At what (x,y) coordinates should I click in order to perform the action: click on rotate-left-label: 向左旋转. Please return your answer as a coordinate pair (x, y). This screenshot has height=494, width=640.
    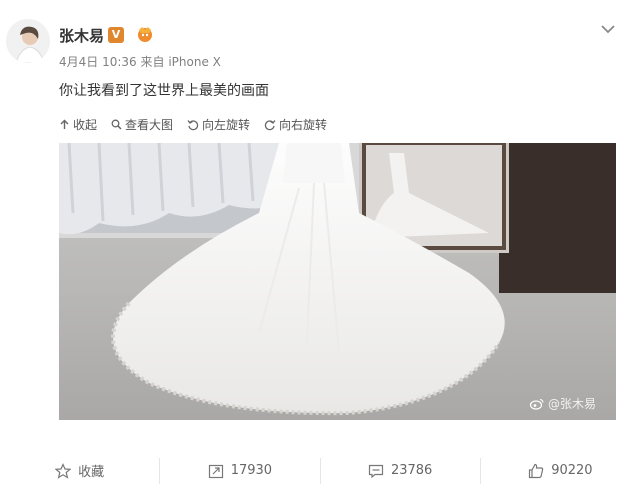
    Looking at the image, I should click on (226, 125).